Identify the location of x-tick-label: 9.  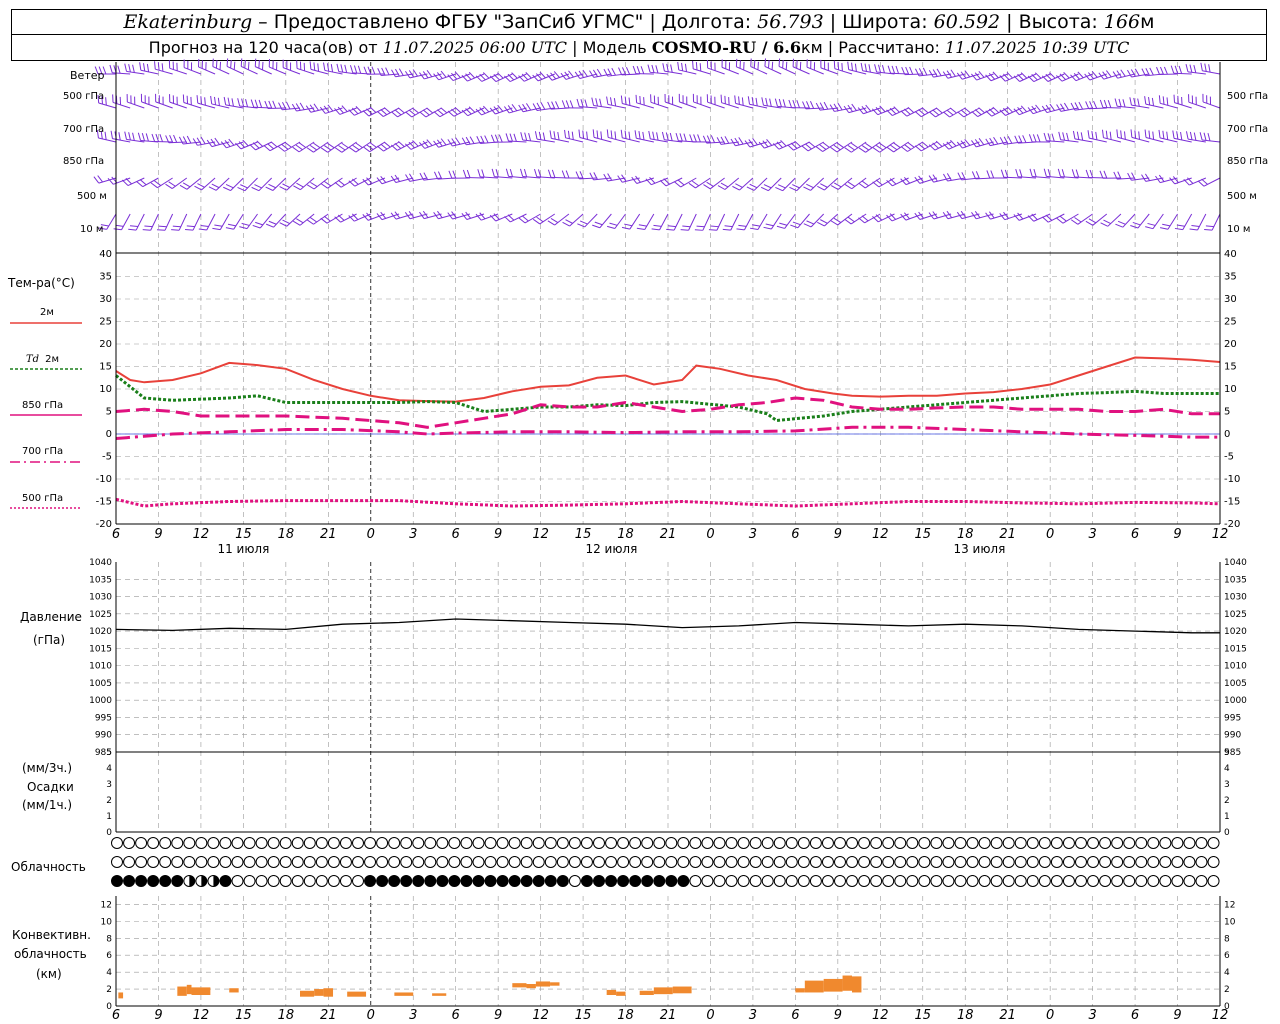
(1177, 534).